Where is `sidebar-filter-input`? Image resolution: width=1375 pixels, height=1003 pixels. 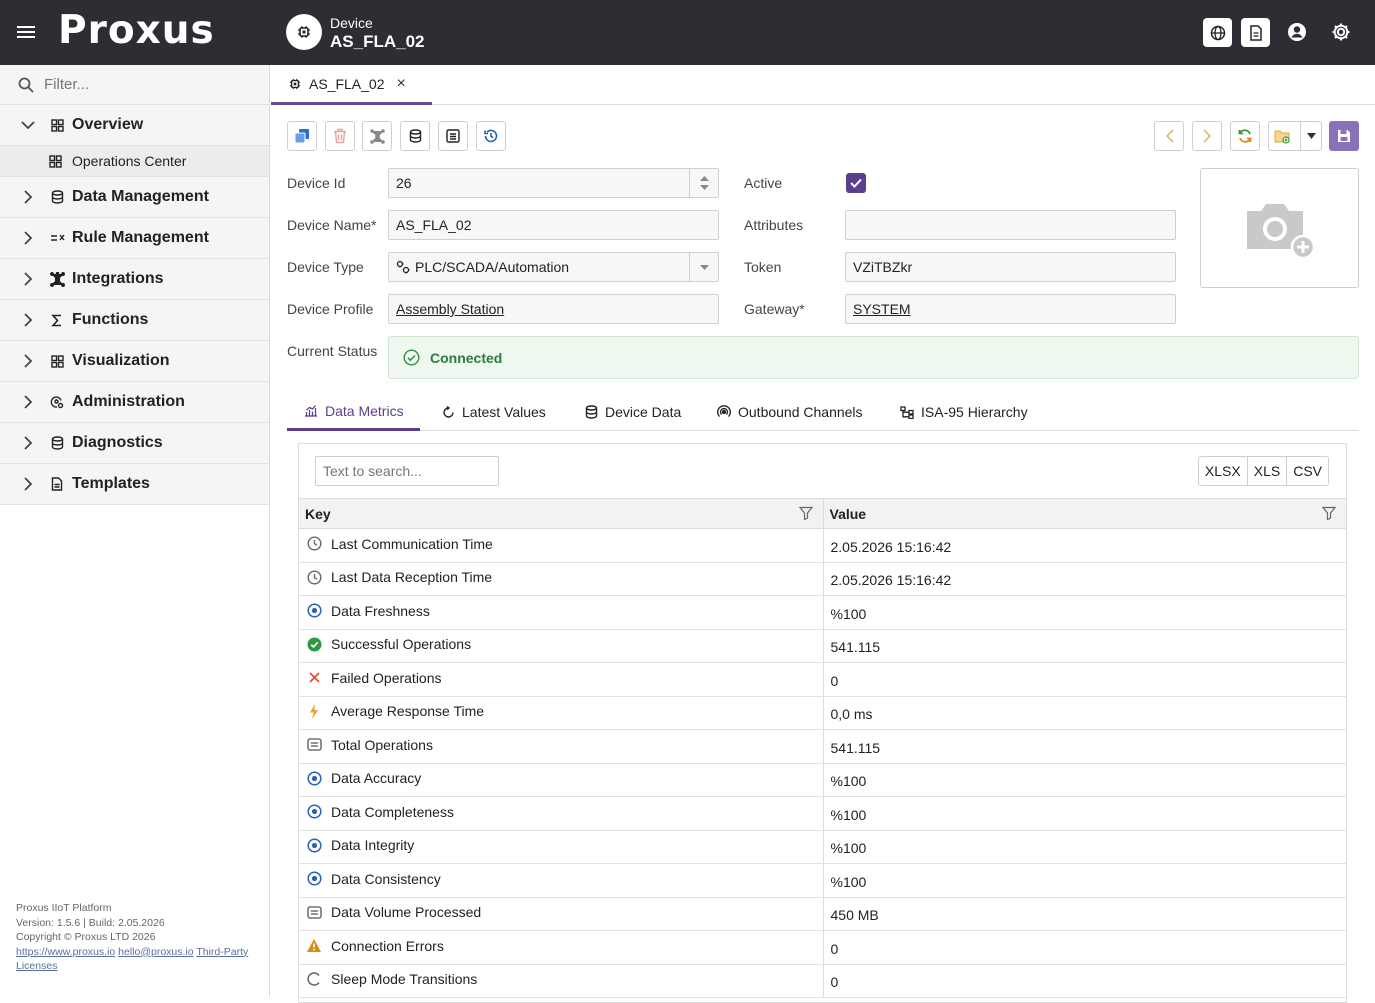
sidebar-filter-input is located at coordinates (144, 84).